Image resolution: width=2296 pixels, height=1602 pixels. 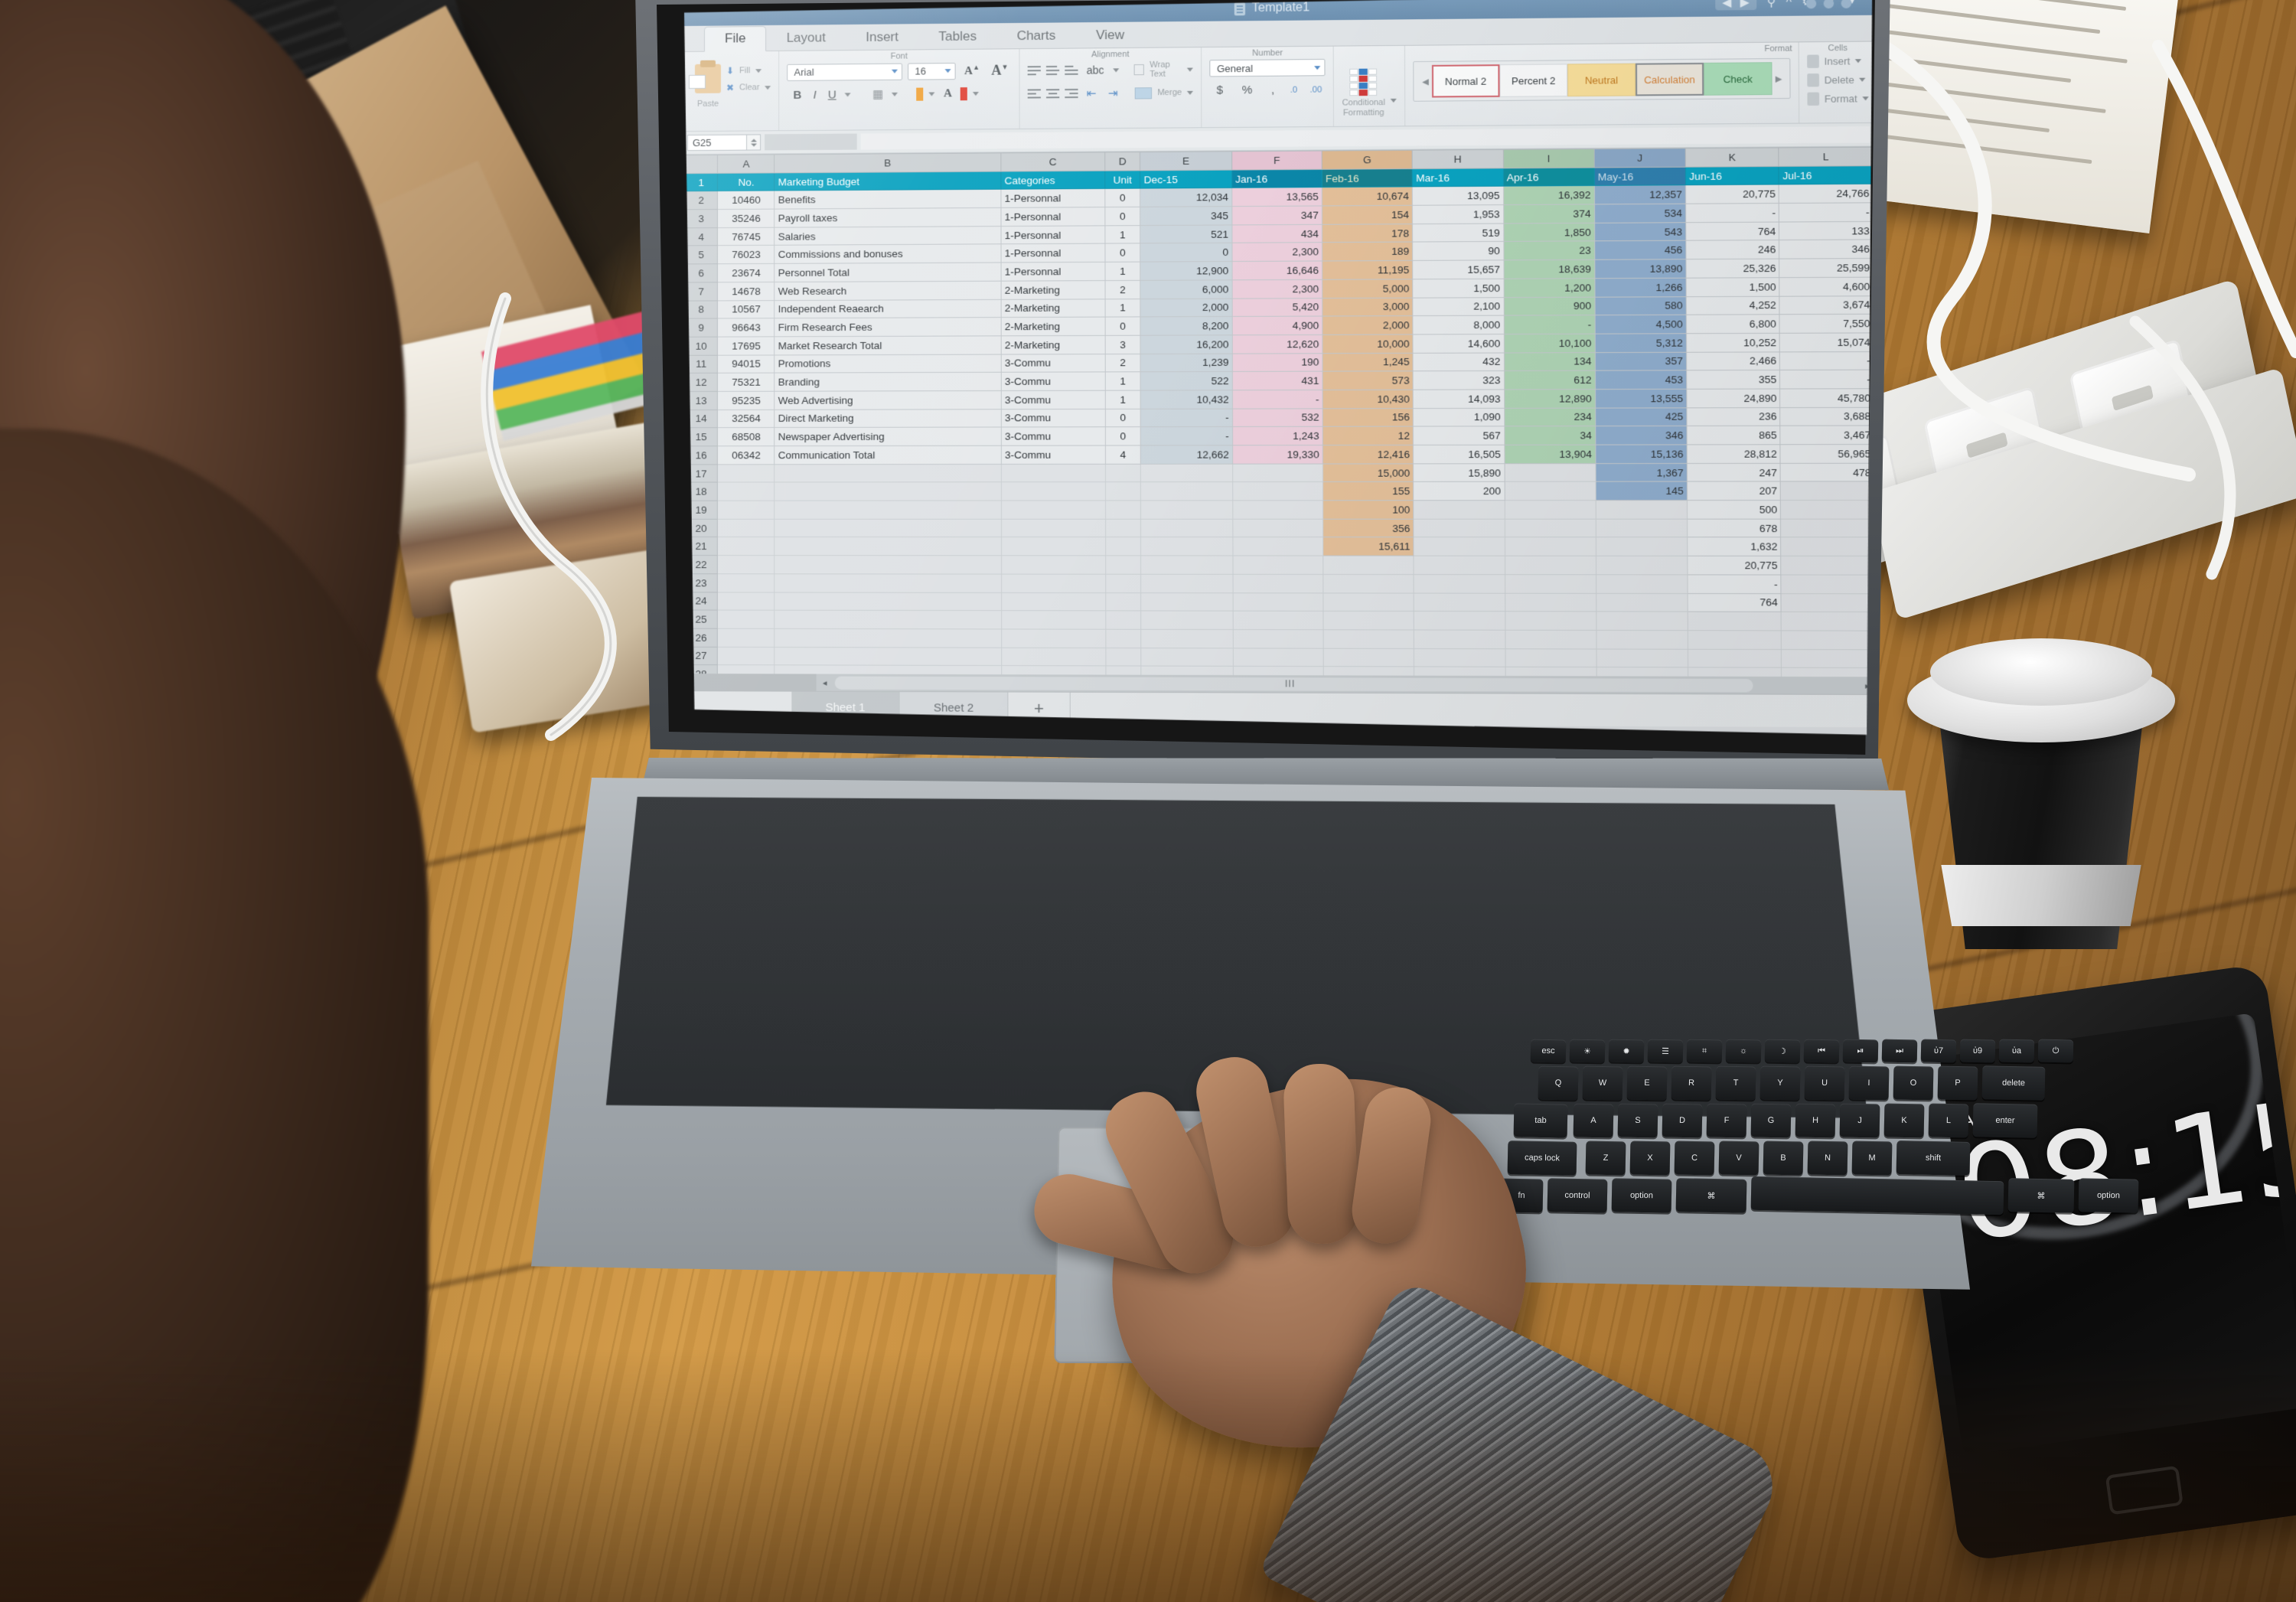 What do you see at coordinates (1549, 399) in the screenshot?
I see `table-cell: 12,890` at bounding box center [1549, 399].